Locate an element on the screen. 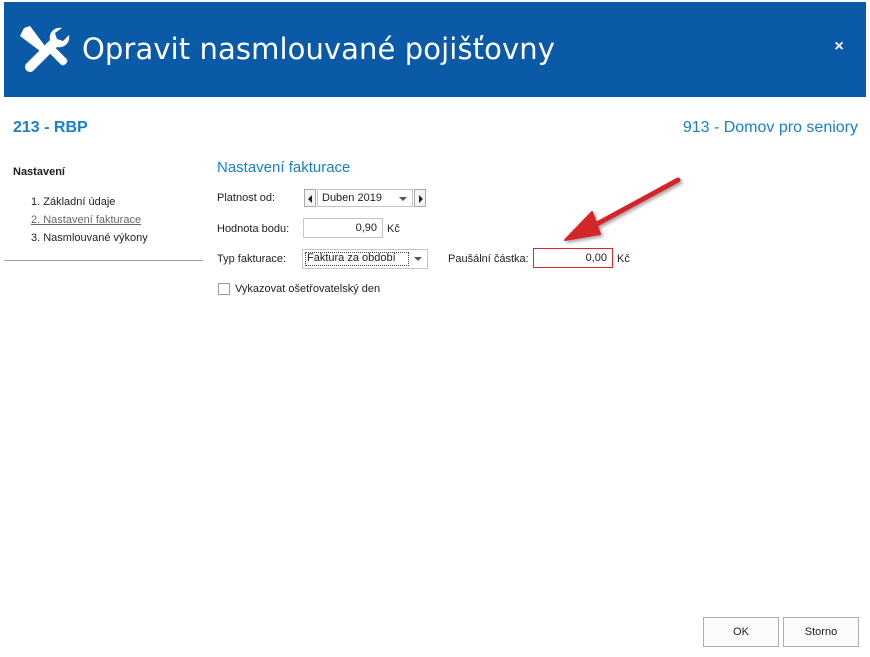 The width and height of the screenshot is (870, 657). chevron-left-icon is located at coordinates (310, 199).